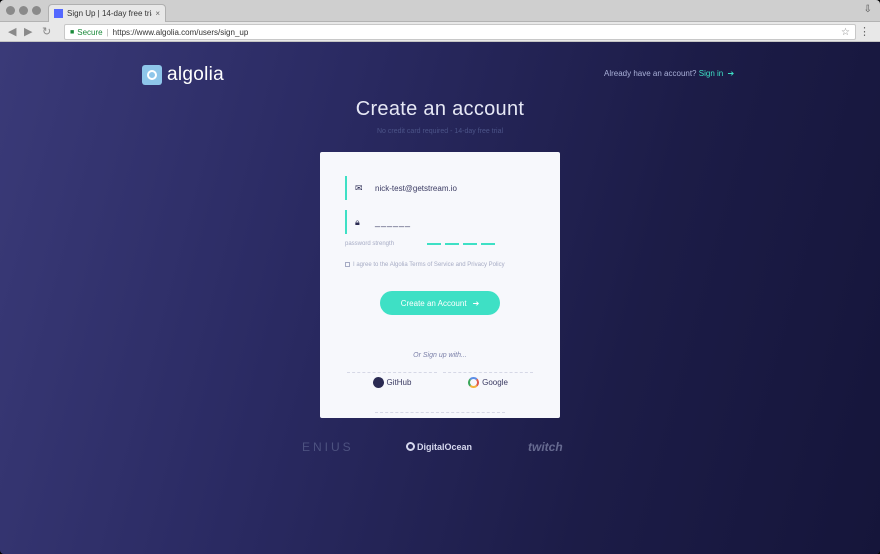 This screenshot has width=880, height=554. I want to click on digitalocean-logo: DigitalOcean, so click(439, 447).